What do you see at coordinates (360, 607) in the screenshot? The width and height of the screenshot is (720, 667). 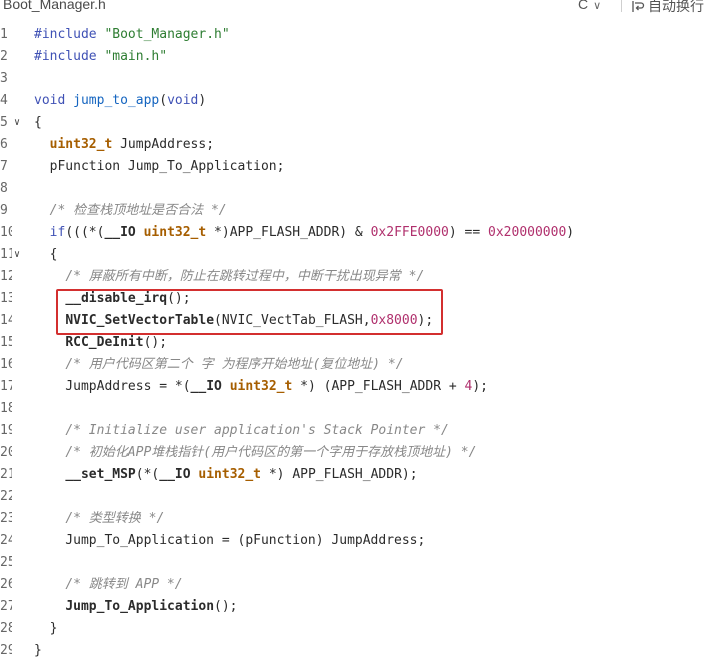 I see `code-line: 27 Jump_To_Application();` at bounding box center [360, 607].